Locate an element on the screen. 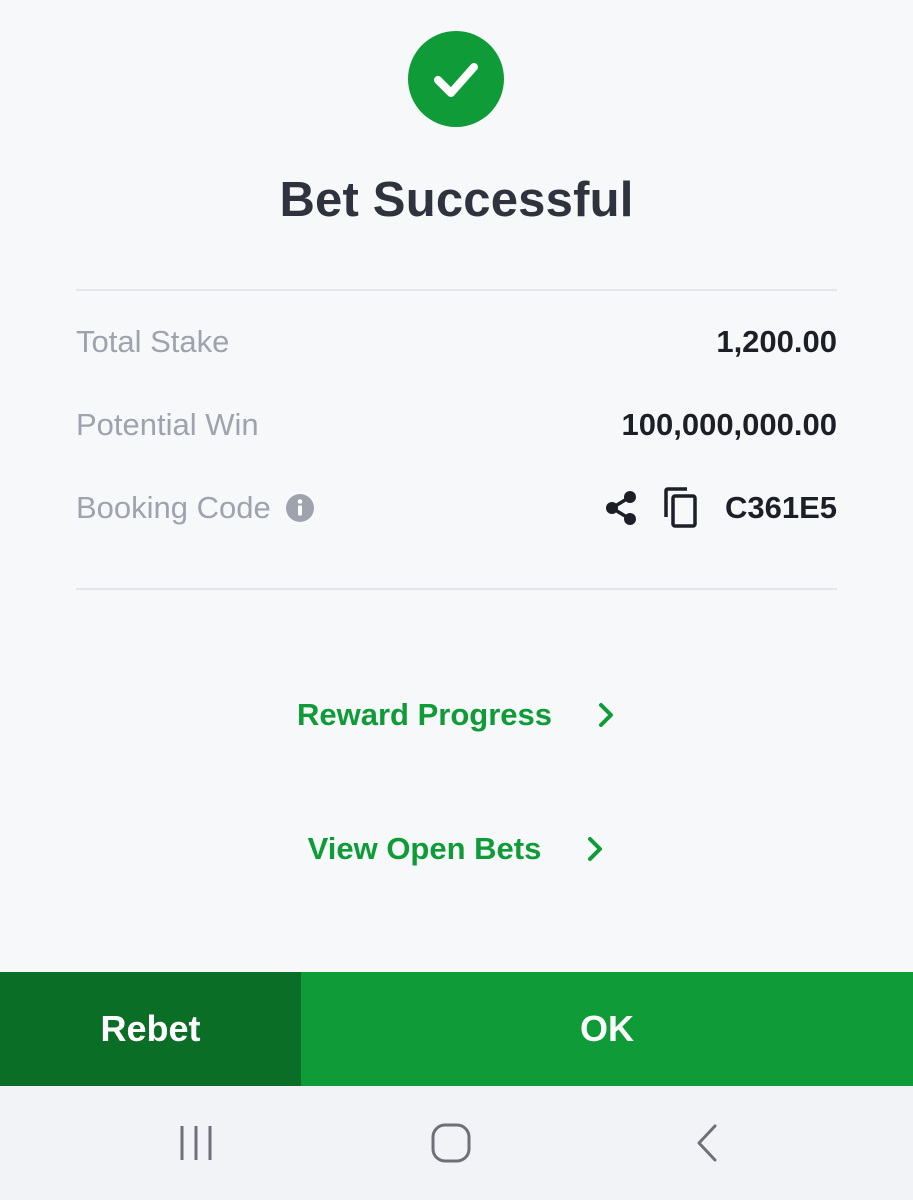 The width and height of the screenshot is (913, 1200). booking-code-label-group: Booking Code is located at coordinates (195, 508).